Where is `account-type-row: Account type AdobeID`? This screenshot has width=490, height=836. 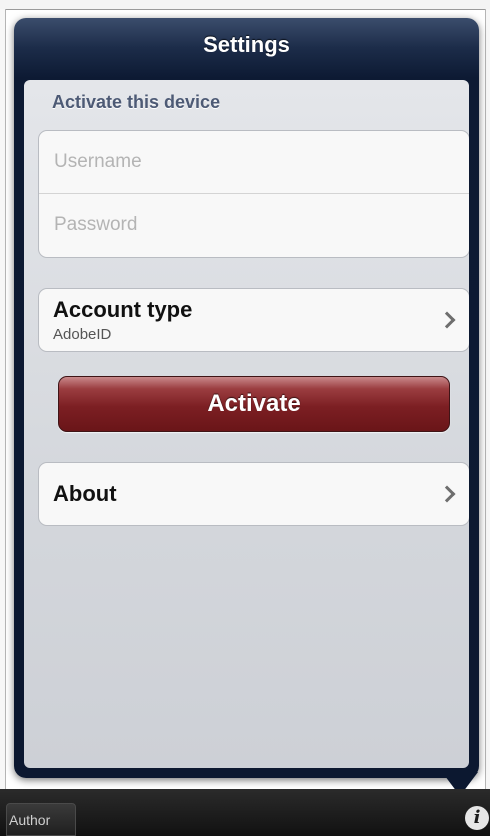 account-type-row: Account type AdobeID is located at coordinates (253, 320).